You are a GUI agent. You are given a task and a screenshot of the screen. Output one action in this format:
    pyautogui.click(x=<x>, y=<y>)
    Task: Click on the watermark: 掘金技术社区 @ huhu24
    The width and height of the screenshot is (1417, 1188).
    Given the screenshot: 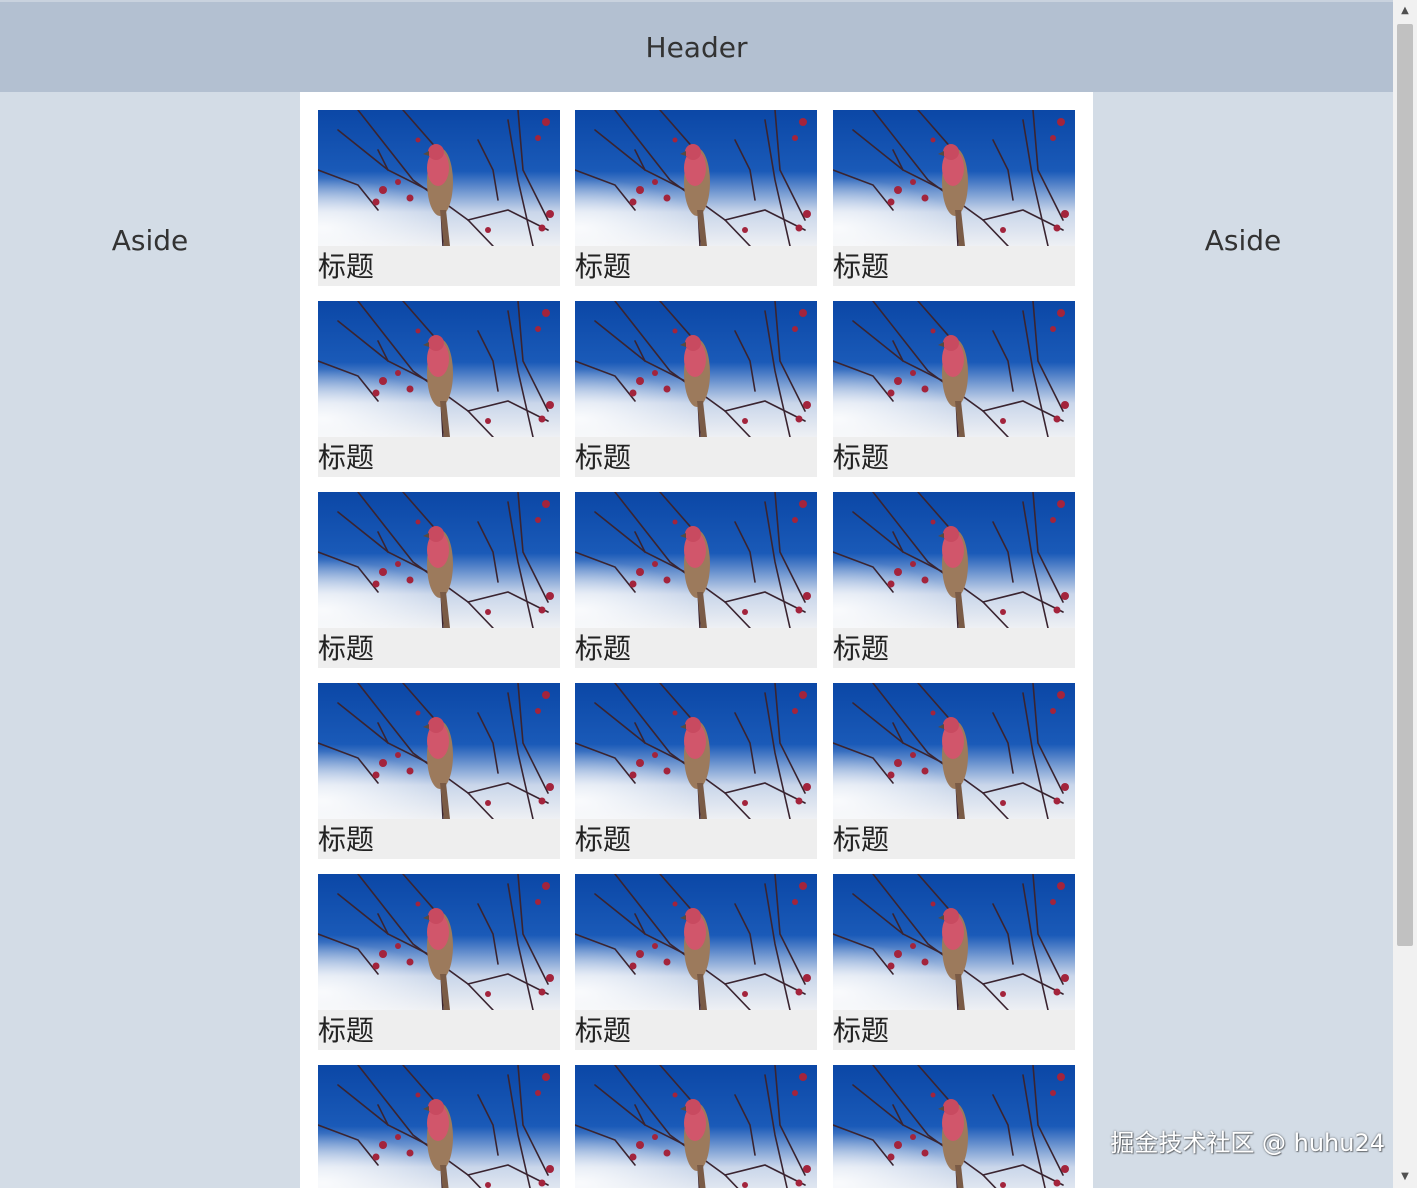 What is the action you would take?
    pyautogui.click(x=1247, y=1143)
    